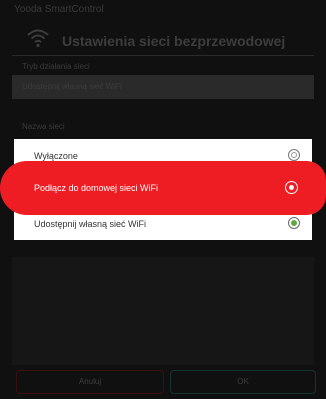 Image resolution: width=326 pixels, height=399 pixels. I want to click on mode-select: Udostępnij własną sieć WiFi, so click(163, 87).